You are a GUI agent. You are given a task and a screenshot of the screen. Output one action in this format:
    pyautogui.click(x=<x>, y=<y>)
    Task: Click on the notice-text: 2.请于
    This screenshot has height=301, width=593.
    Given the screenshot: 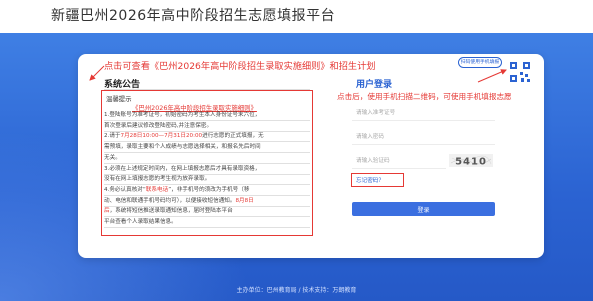 What is the action you would take?
    pyautogui.click(x=112, y=136)
    